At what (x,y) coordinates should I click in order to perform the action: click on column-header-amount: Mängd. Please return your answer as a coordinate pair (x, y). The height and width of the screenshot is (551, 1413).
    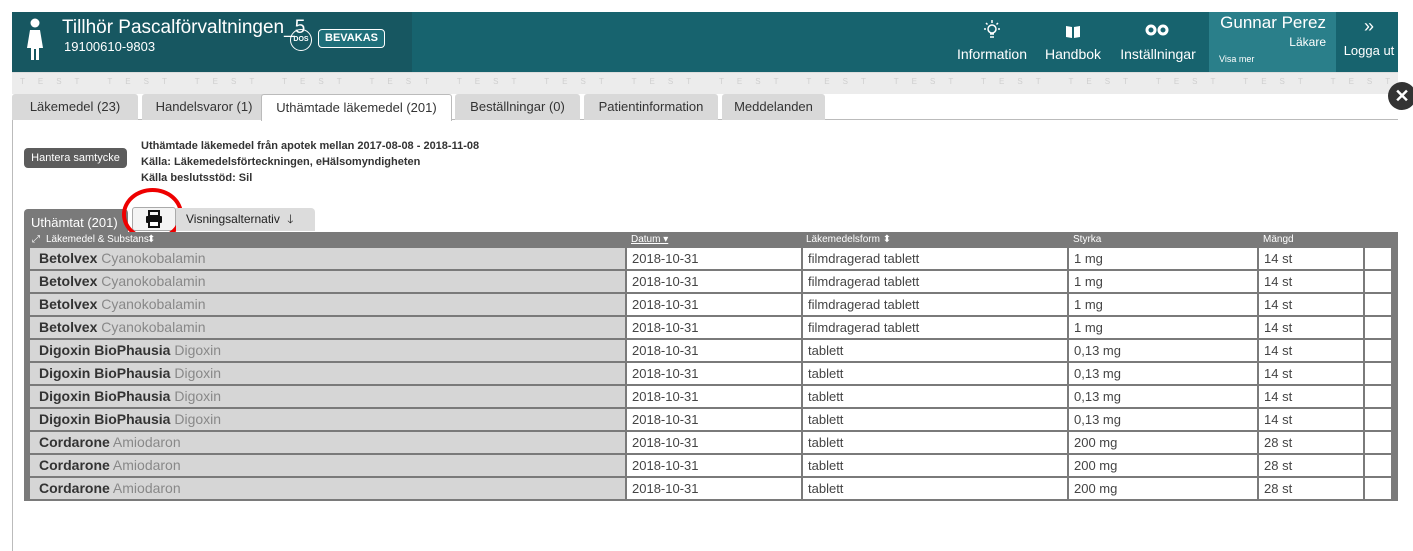
    Looking at the image, I should click on (1278, 239).